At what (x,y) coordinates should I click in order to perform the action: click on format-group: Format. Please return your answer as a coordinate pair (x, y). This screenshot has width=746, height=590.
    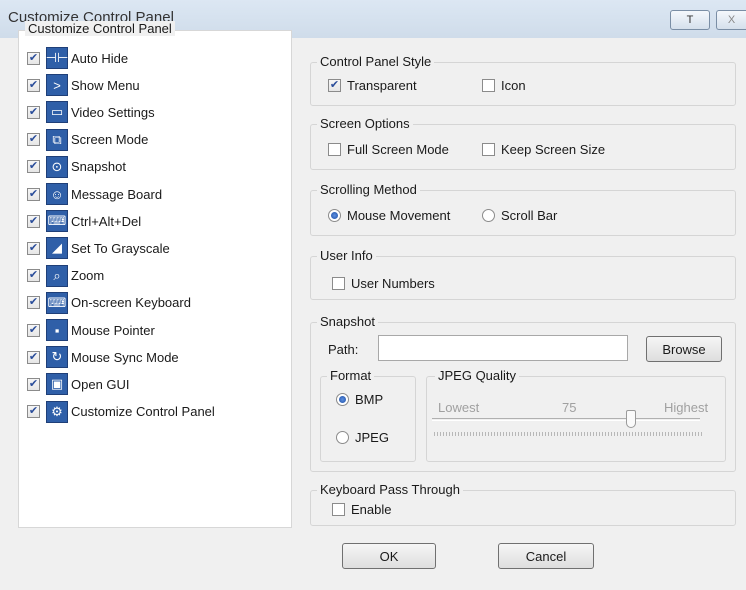
    Looking at the image, I should click on (368, 415).